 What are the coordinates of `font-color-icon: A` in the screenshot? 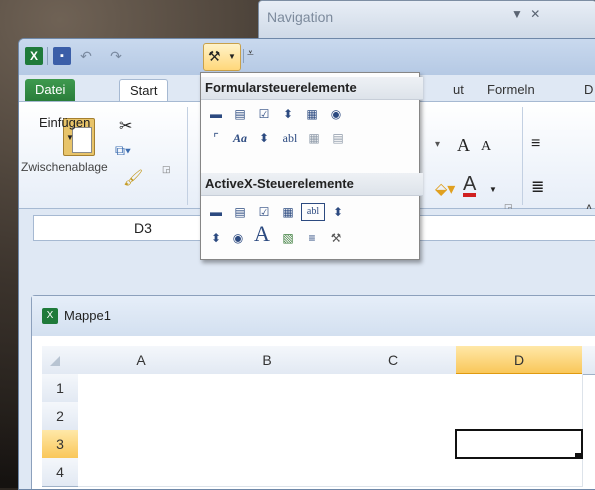 It's located at (470, 185).